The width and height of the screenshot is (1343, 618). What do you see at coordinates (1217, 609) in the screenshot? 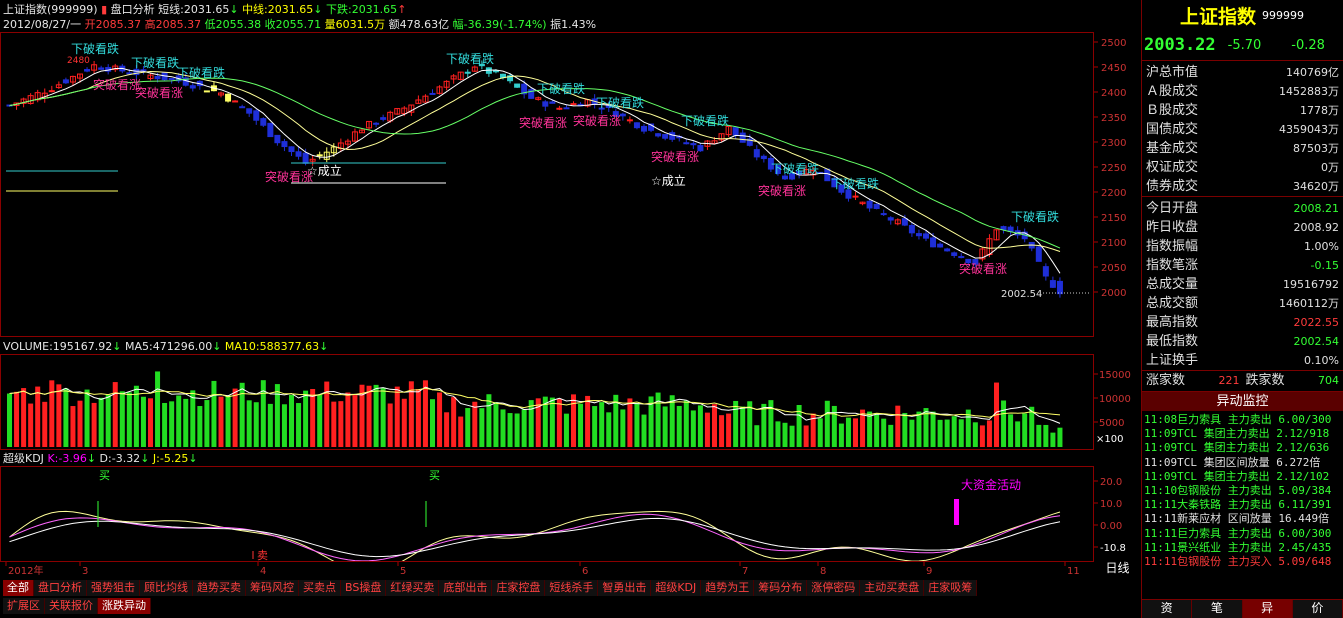
I see `panel-tab-1: 笔` at bounding box center [1217, 609].